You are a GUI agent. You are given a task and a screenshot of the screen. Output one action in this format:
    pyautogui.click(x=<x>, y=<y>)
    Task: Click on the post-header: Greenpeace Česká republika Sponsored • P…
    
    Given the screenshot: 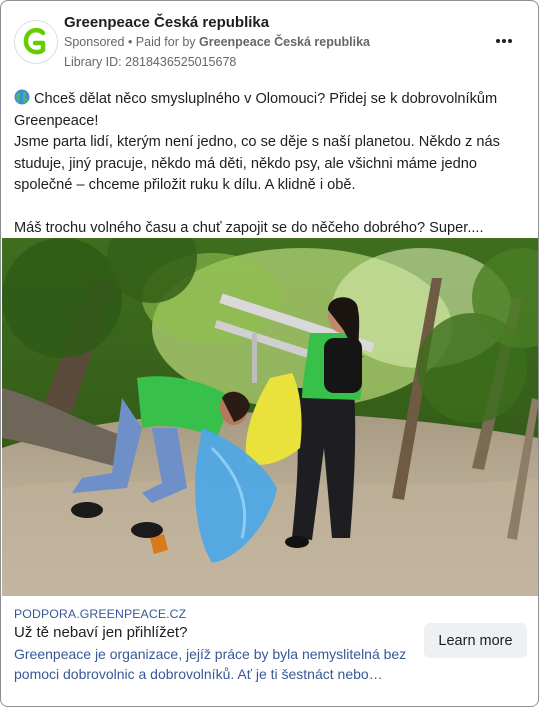 What is the action you would take?
    pyautogui.click(x=269, y=41)
    